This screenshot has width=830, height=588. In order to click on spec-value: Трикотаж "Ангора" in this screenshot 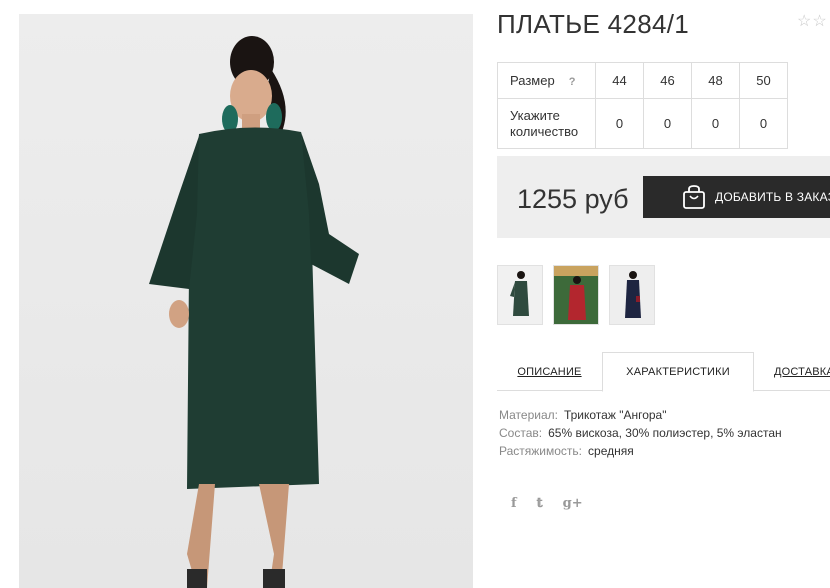, I will do `click(615, 415)`.